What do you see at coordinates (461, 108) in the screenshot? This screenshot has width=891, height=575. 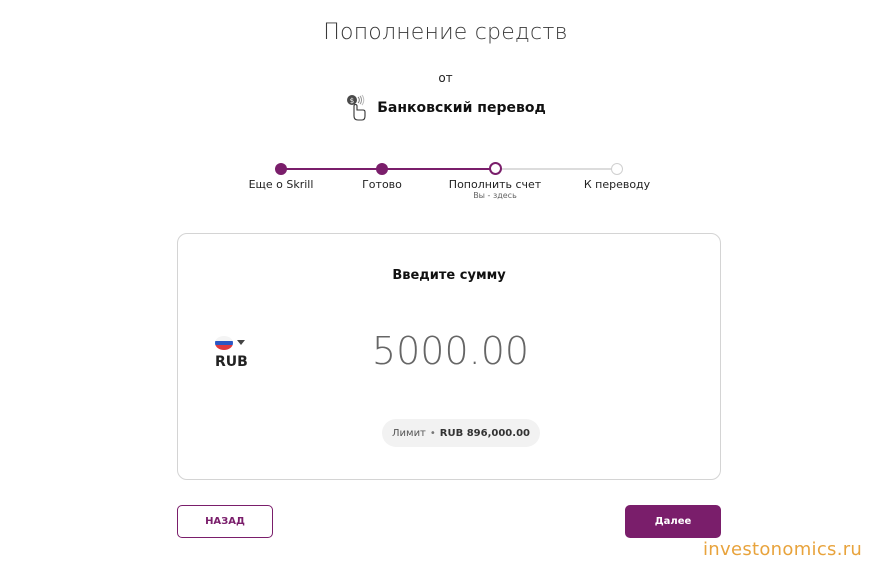 I see `payment-method-label: Банковский перевод` at bounding box center [461, 108].